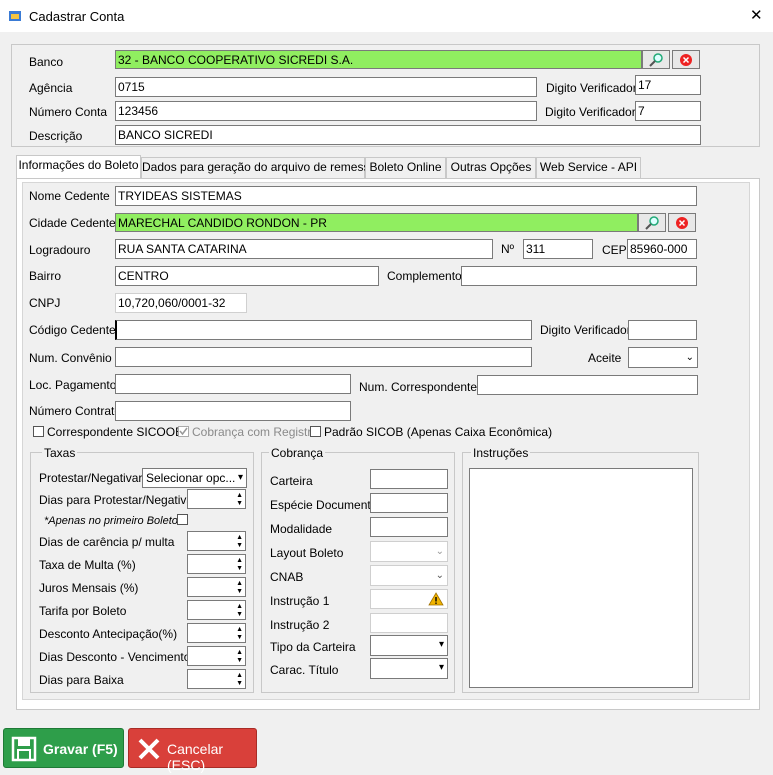  I want to click on cancelar-button: Cancelar (ESC), so click(192, 750).